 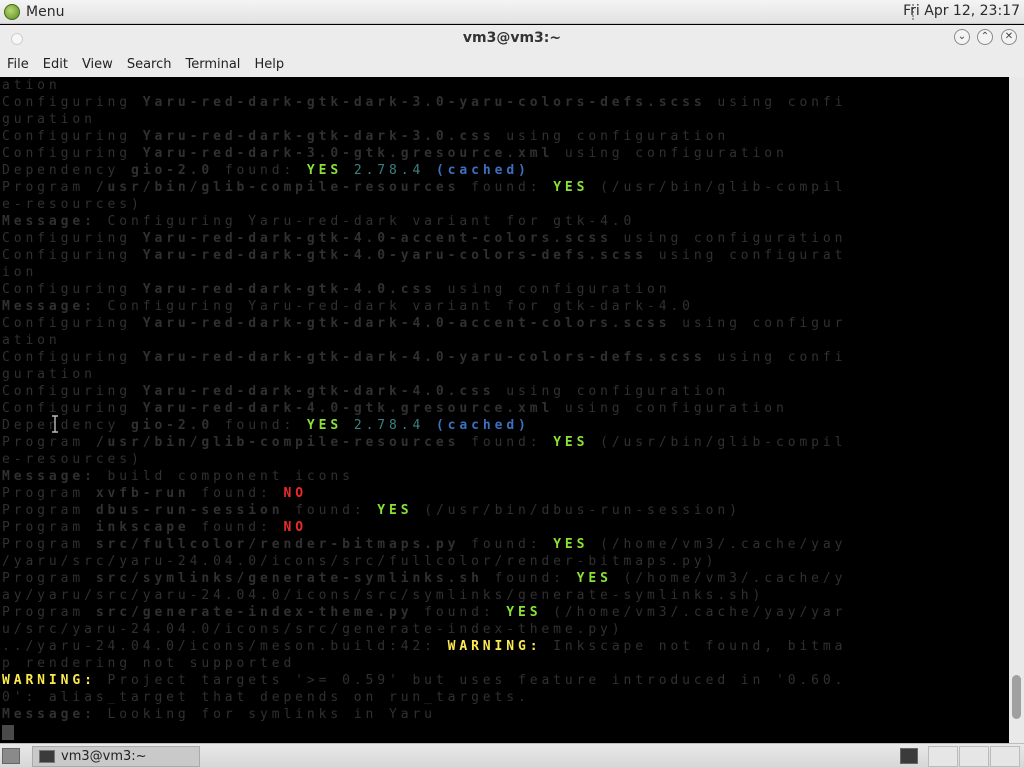 I want to click on terminal-text: src/symlinks/generate-symlinks.sh, so click(x=289, y=578).